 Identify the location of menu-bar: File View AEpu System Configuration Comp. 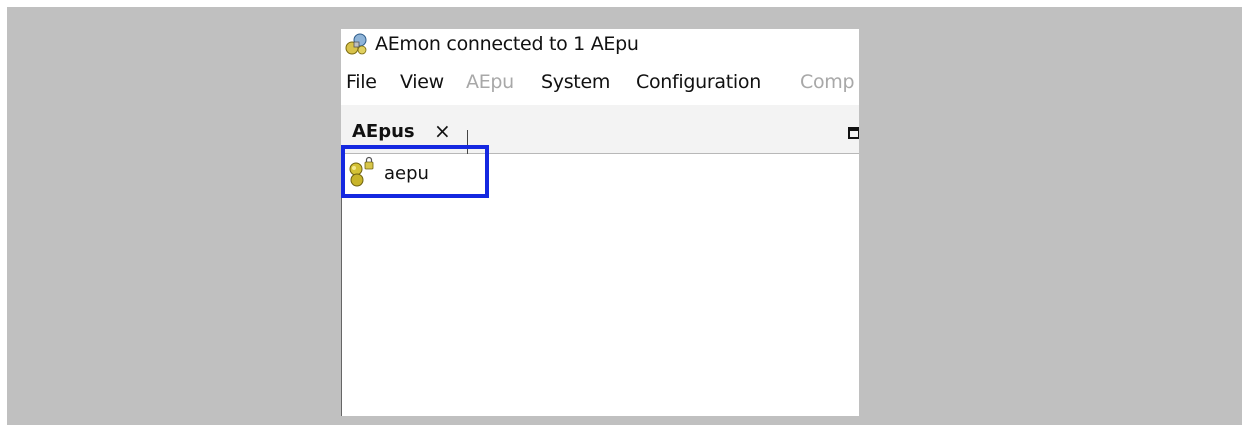
(600, 85).